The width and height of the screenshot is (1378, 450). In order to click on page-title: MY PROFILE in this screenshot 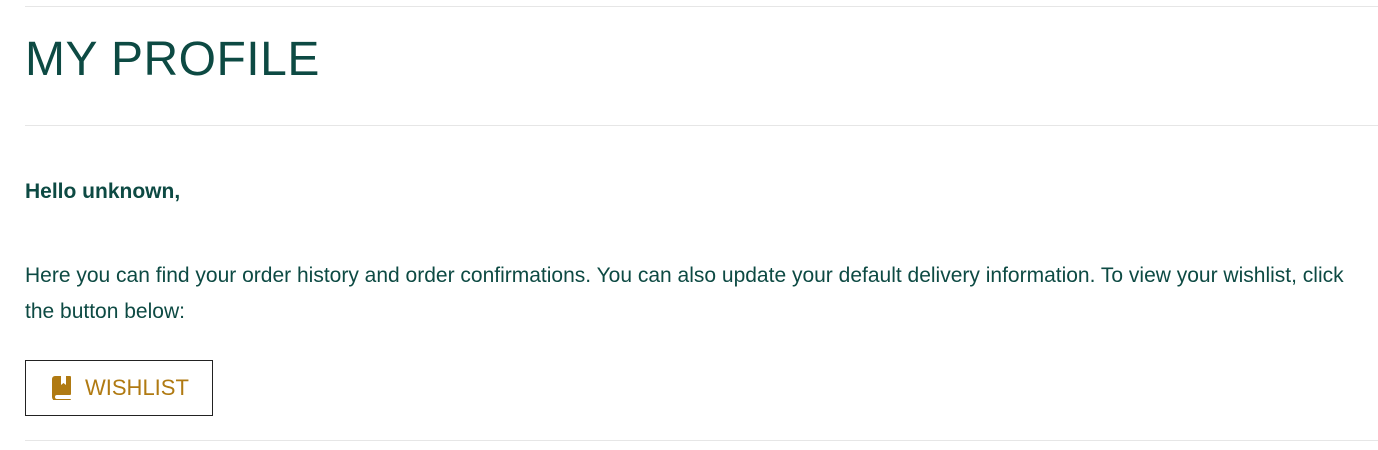, I will do `click(172, 59)`.